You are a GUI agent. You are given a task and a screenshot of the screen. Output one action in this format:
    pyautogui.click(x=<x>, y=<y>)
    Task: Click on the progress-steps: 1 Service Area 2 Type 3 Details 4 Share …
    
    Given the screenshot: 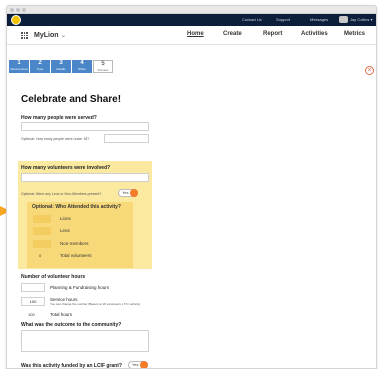 What is the action you would take?
    pyautogui.click(x=191, y=62)
    